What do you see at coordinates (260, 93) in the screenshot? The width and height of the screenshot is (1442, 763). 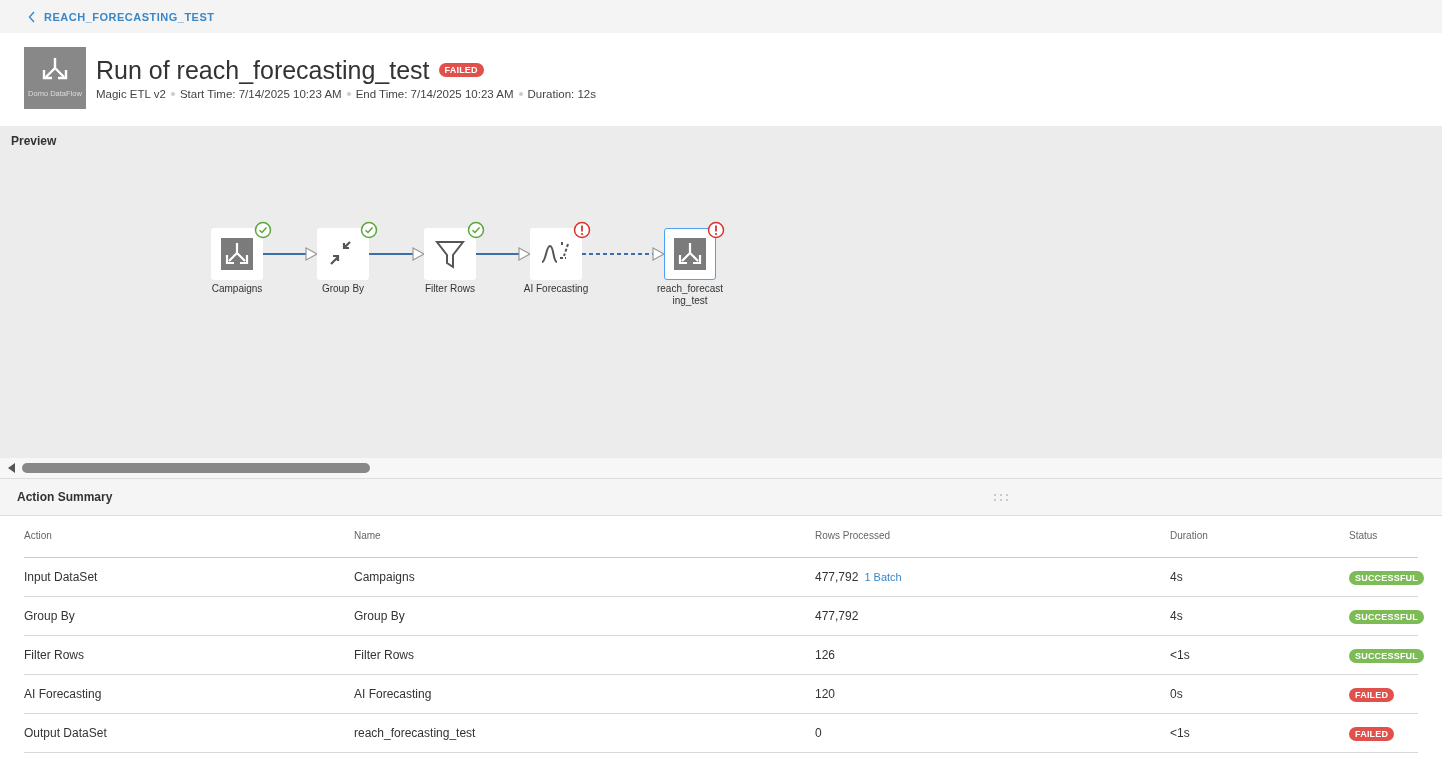 I see `meta-text: Start Time: 7/14/2025 10:23 AM` at bounding box center [260, 93].